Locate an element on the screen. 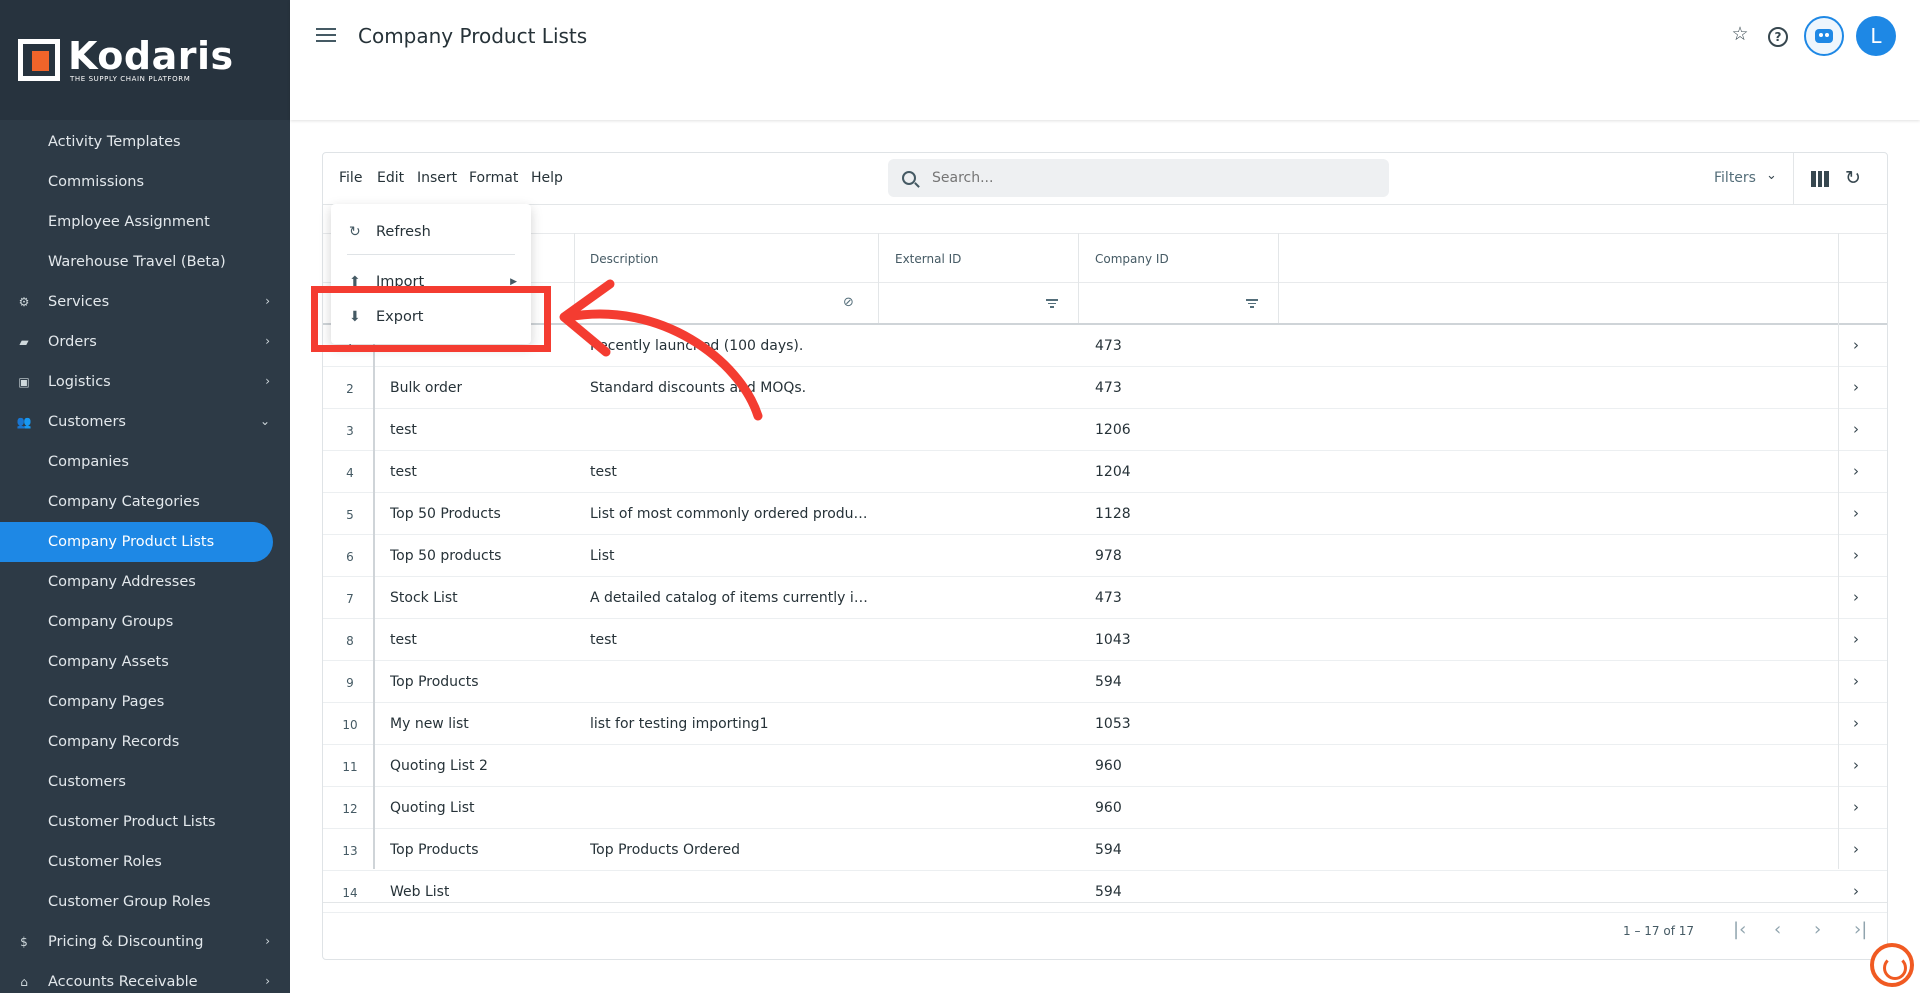 The height and width of the screenshot is (993, 1920). sidebar-item-customers: 👥 Customers ⌄ is located at coordinates (145, 422).